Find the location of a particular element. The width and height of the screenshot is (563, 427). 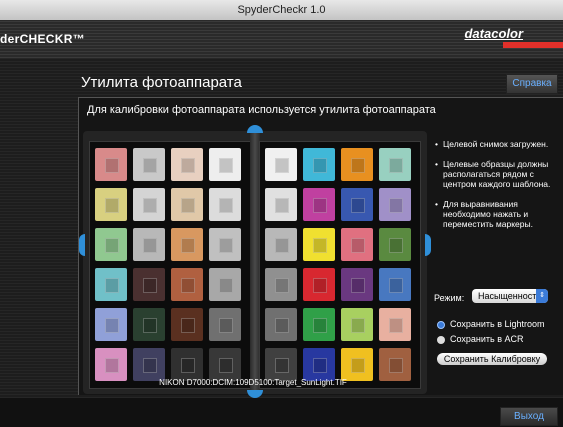

datacolor-logo: datacolor is located at coordinates (493, 33).